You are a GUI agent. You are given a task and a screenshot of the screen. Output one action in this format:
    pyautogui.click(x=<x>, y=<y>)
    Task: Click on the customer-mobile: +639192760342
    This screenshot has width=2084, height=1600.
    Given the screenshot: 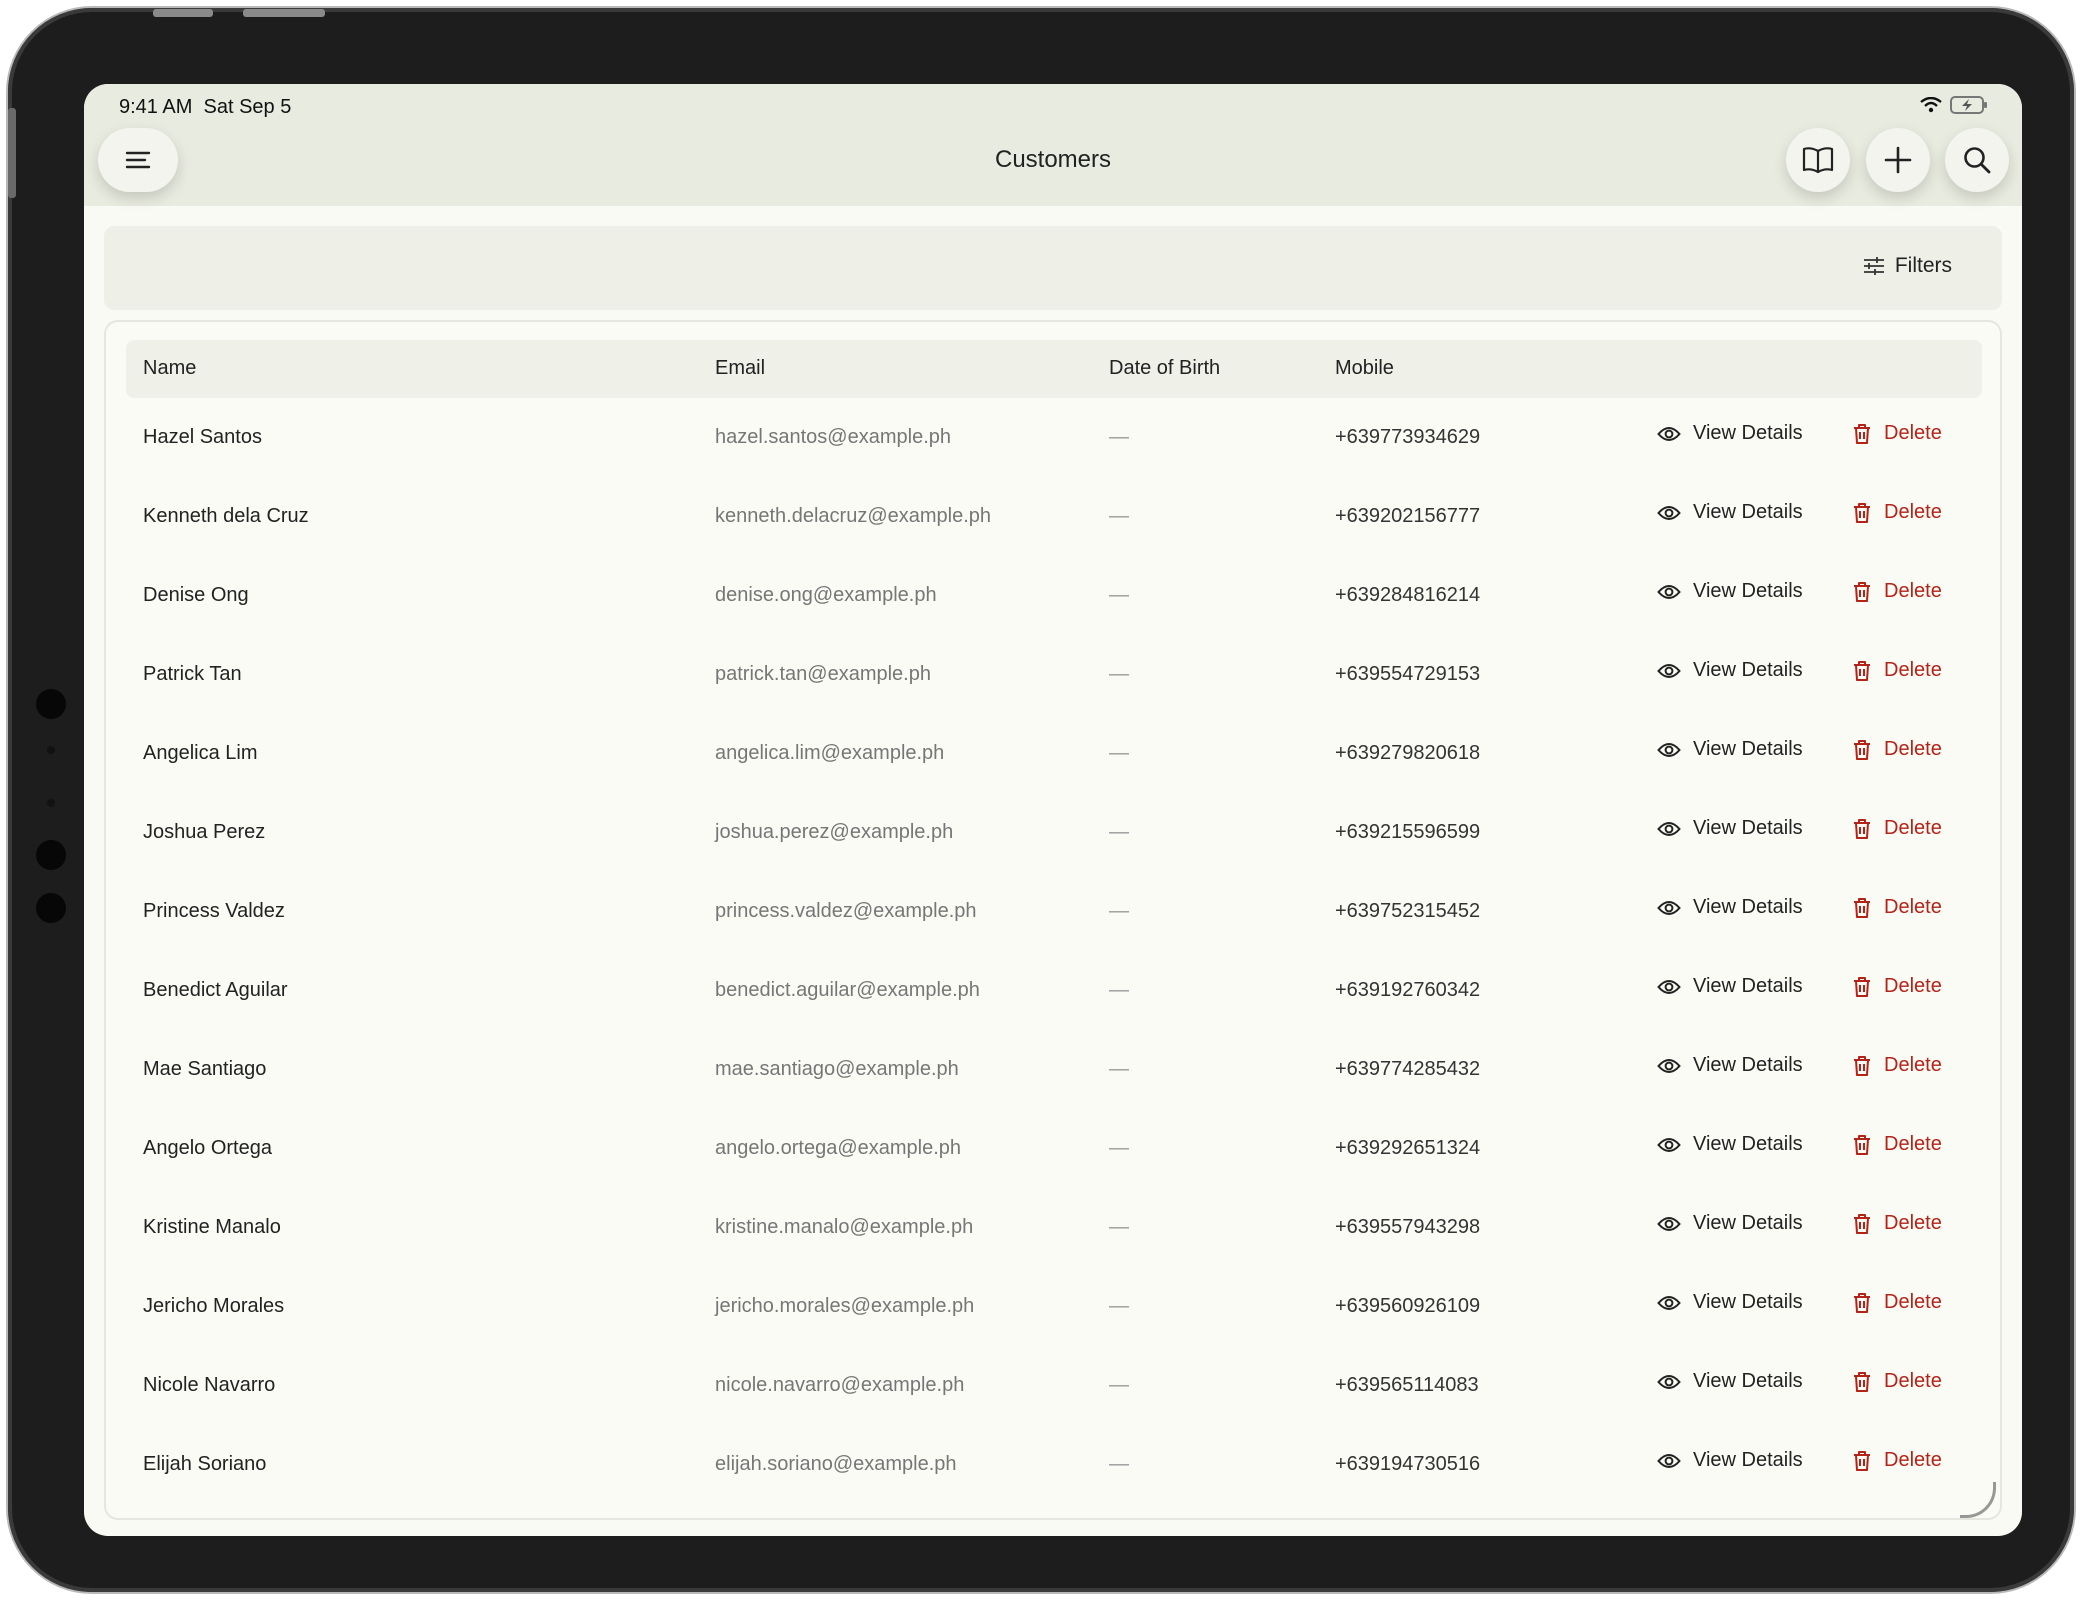 What is the action you would take?
    pyautogui.click(x=1408, y=990)
    